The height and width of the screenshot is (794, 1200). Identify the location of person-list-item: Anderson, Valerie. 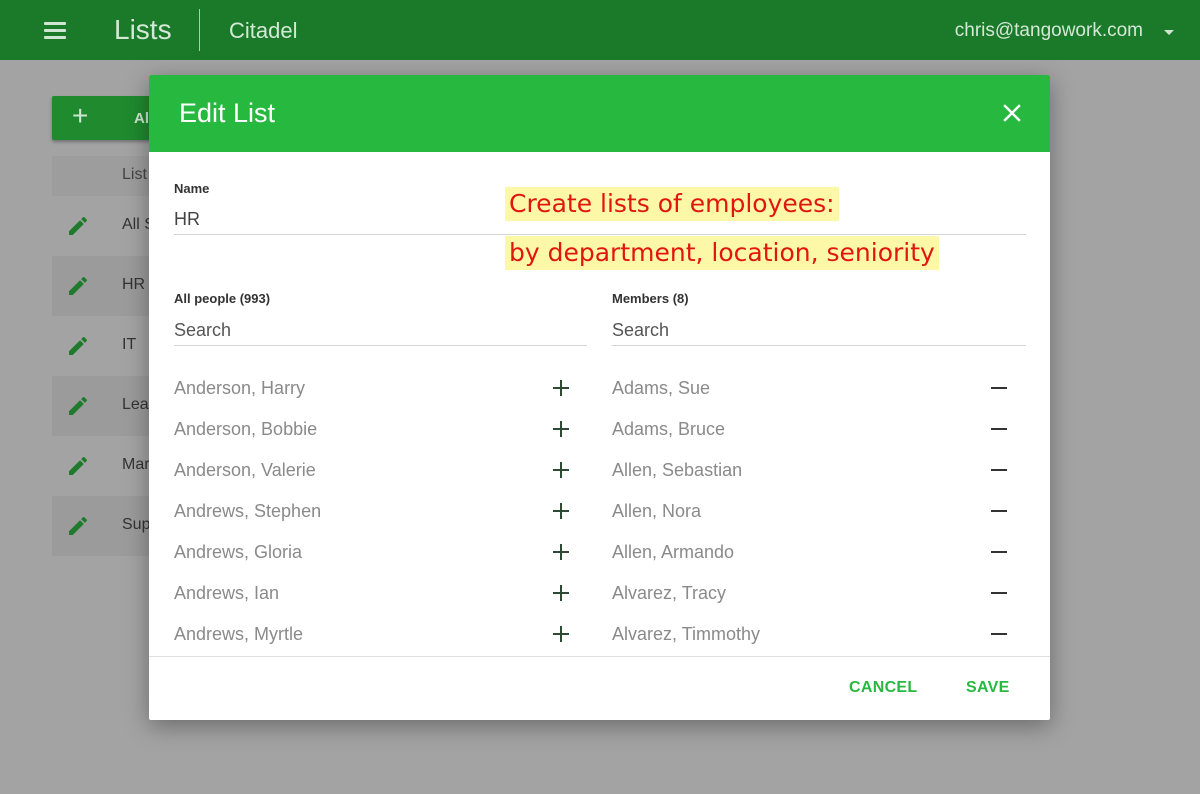
(374, 478).